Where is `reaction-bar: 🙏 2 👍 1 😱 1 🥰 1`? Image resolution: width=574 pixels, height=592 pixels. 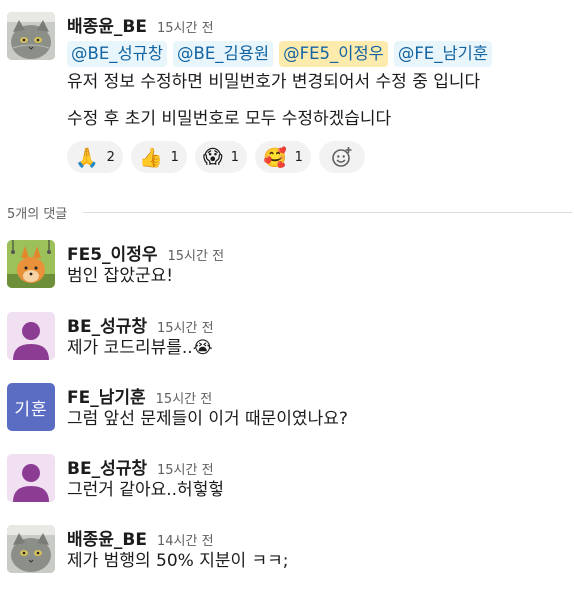
reaction-bar: 🙏 2 👍 1 😱 1 🥰 1 is located at coordinates (317, 157).